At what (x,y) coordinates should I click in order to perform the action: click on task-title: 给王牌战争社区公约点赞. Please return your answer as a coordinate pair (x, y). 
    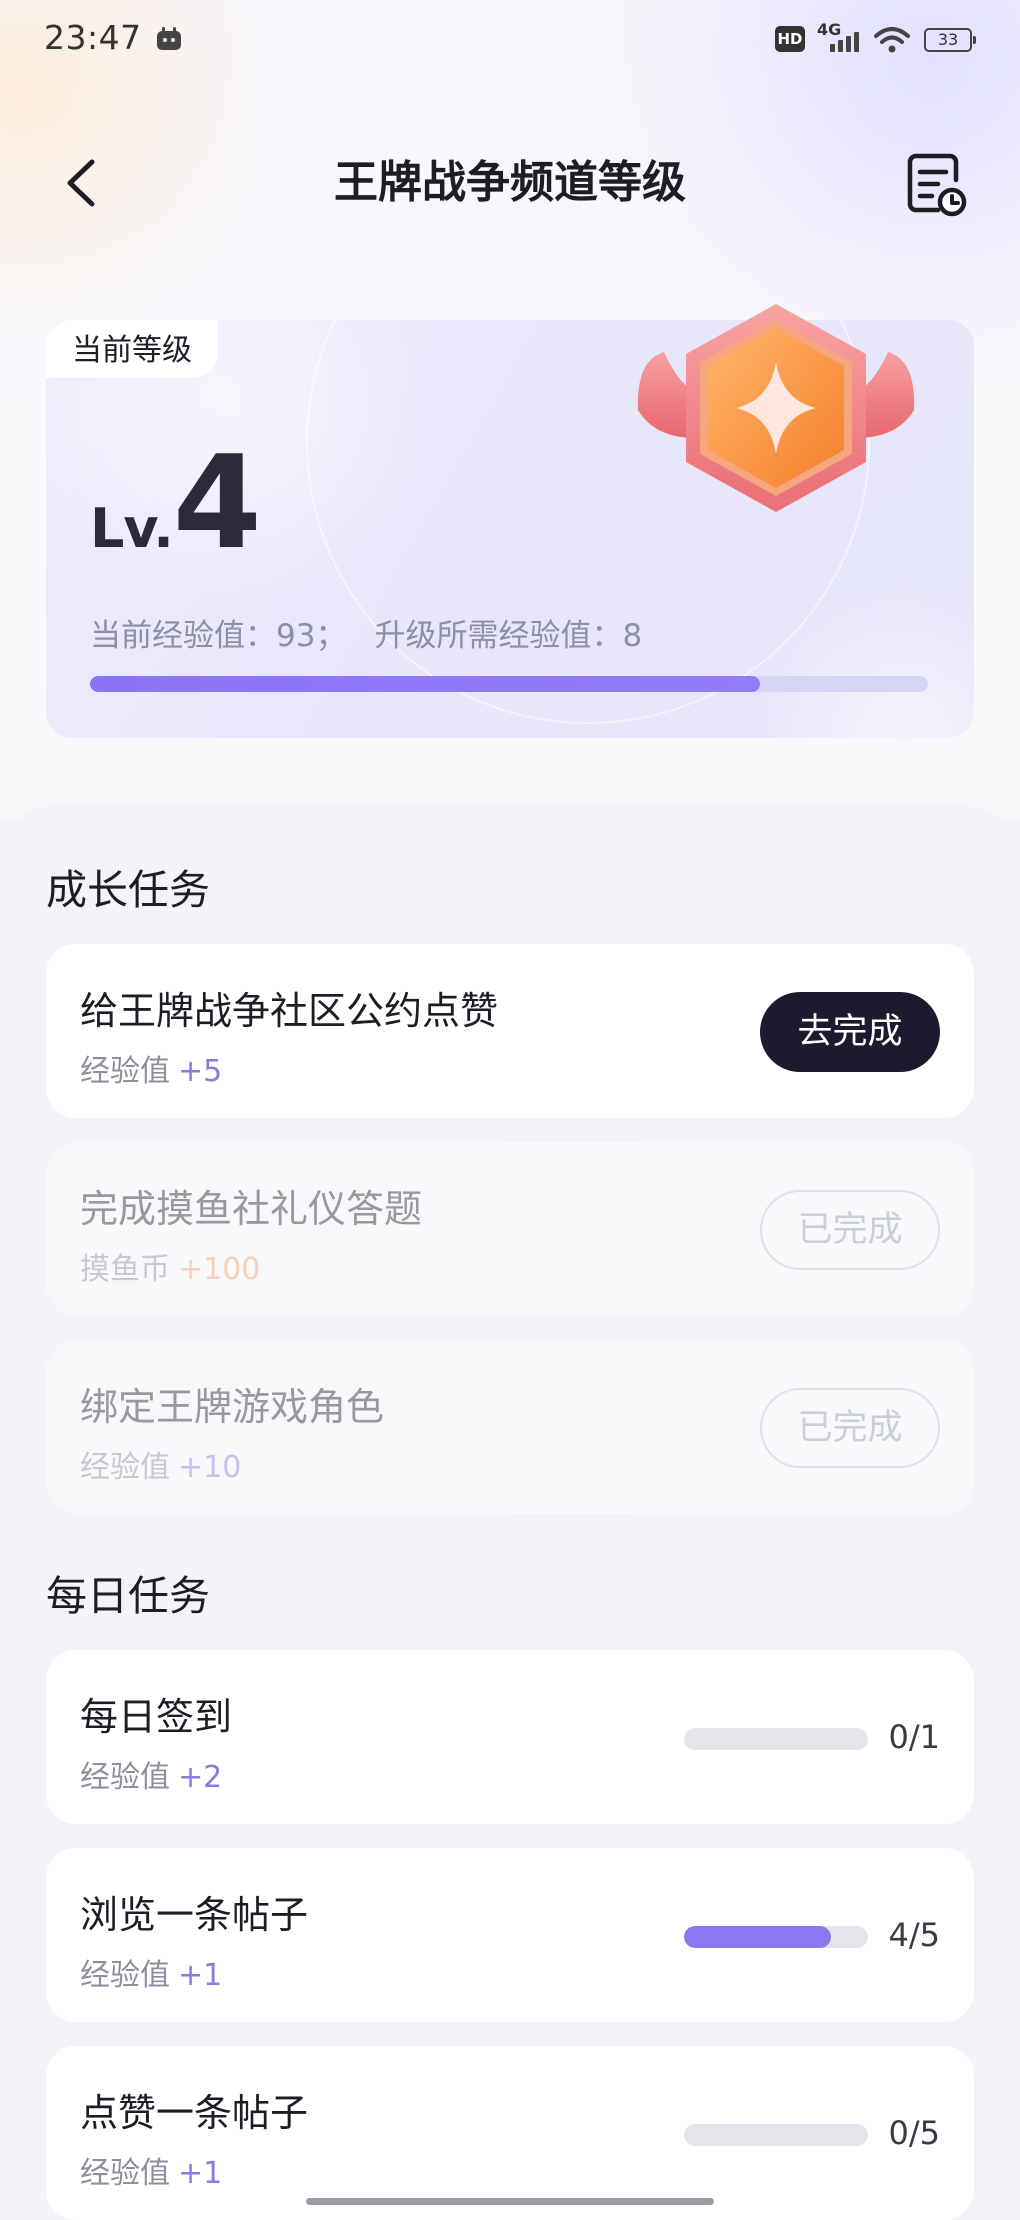
    Looking at the image, I should click on (289, 1011).